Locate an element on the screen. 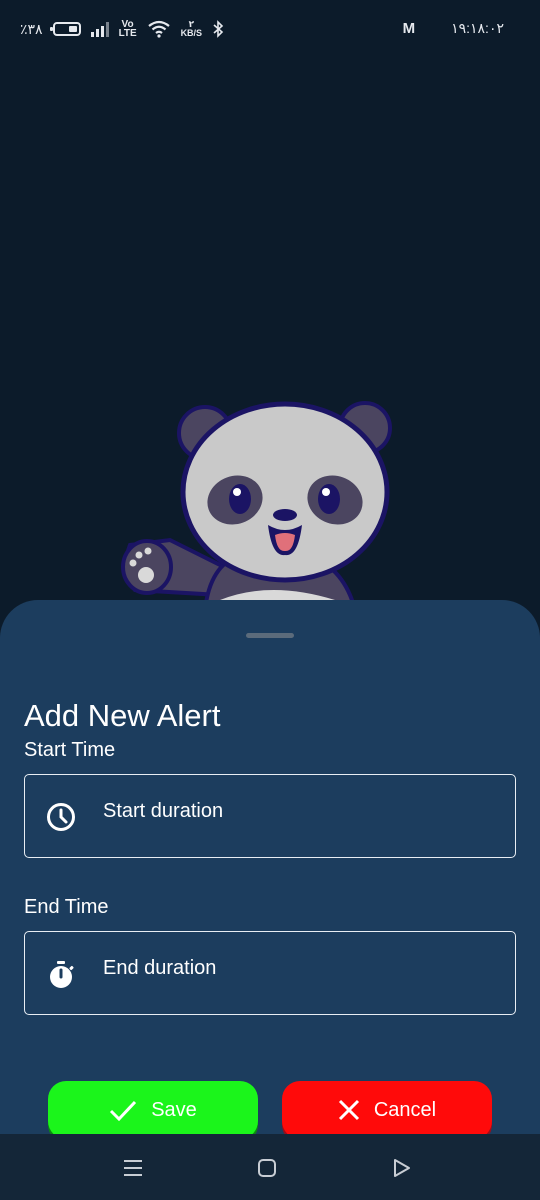 Image resolution: width=540 pixels, height=1200 pixels. menu-icon is located at coordinates (133, 1168).